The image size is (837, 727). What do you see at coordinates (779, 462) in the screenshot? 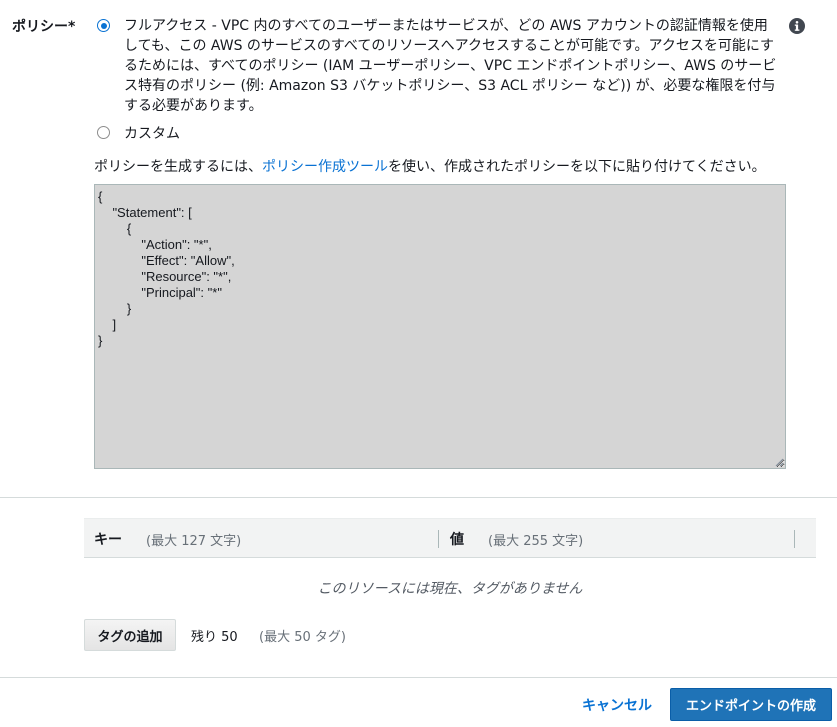
I see `resize-handle-icon` at bounding box center [779, 462].